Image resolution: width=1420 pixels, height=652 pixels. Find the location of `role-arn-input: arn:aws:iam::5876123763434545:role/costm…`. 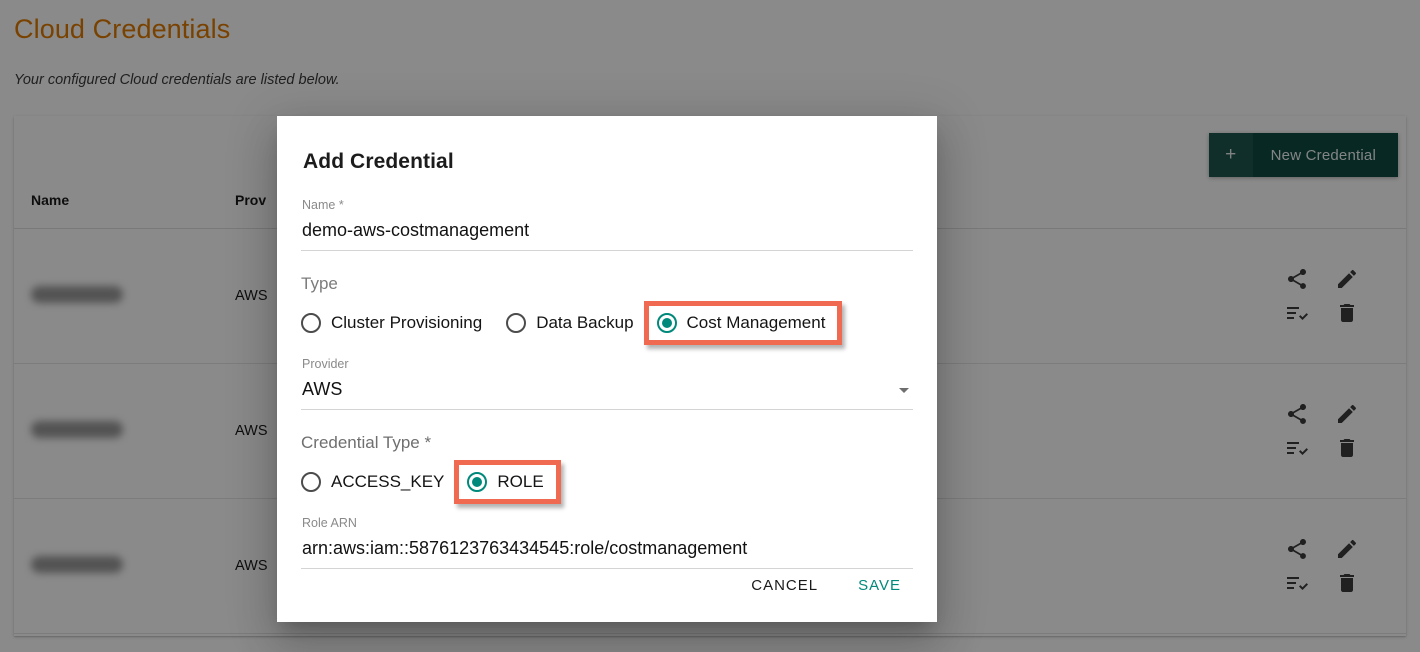

role-arn-input: arn:aws:iam::5876123763434545:role/costm… is located at coordinates (607, 550).